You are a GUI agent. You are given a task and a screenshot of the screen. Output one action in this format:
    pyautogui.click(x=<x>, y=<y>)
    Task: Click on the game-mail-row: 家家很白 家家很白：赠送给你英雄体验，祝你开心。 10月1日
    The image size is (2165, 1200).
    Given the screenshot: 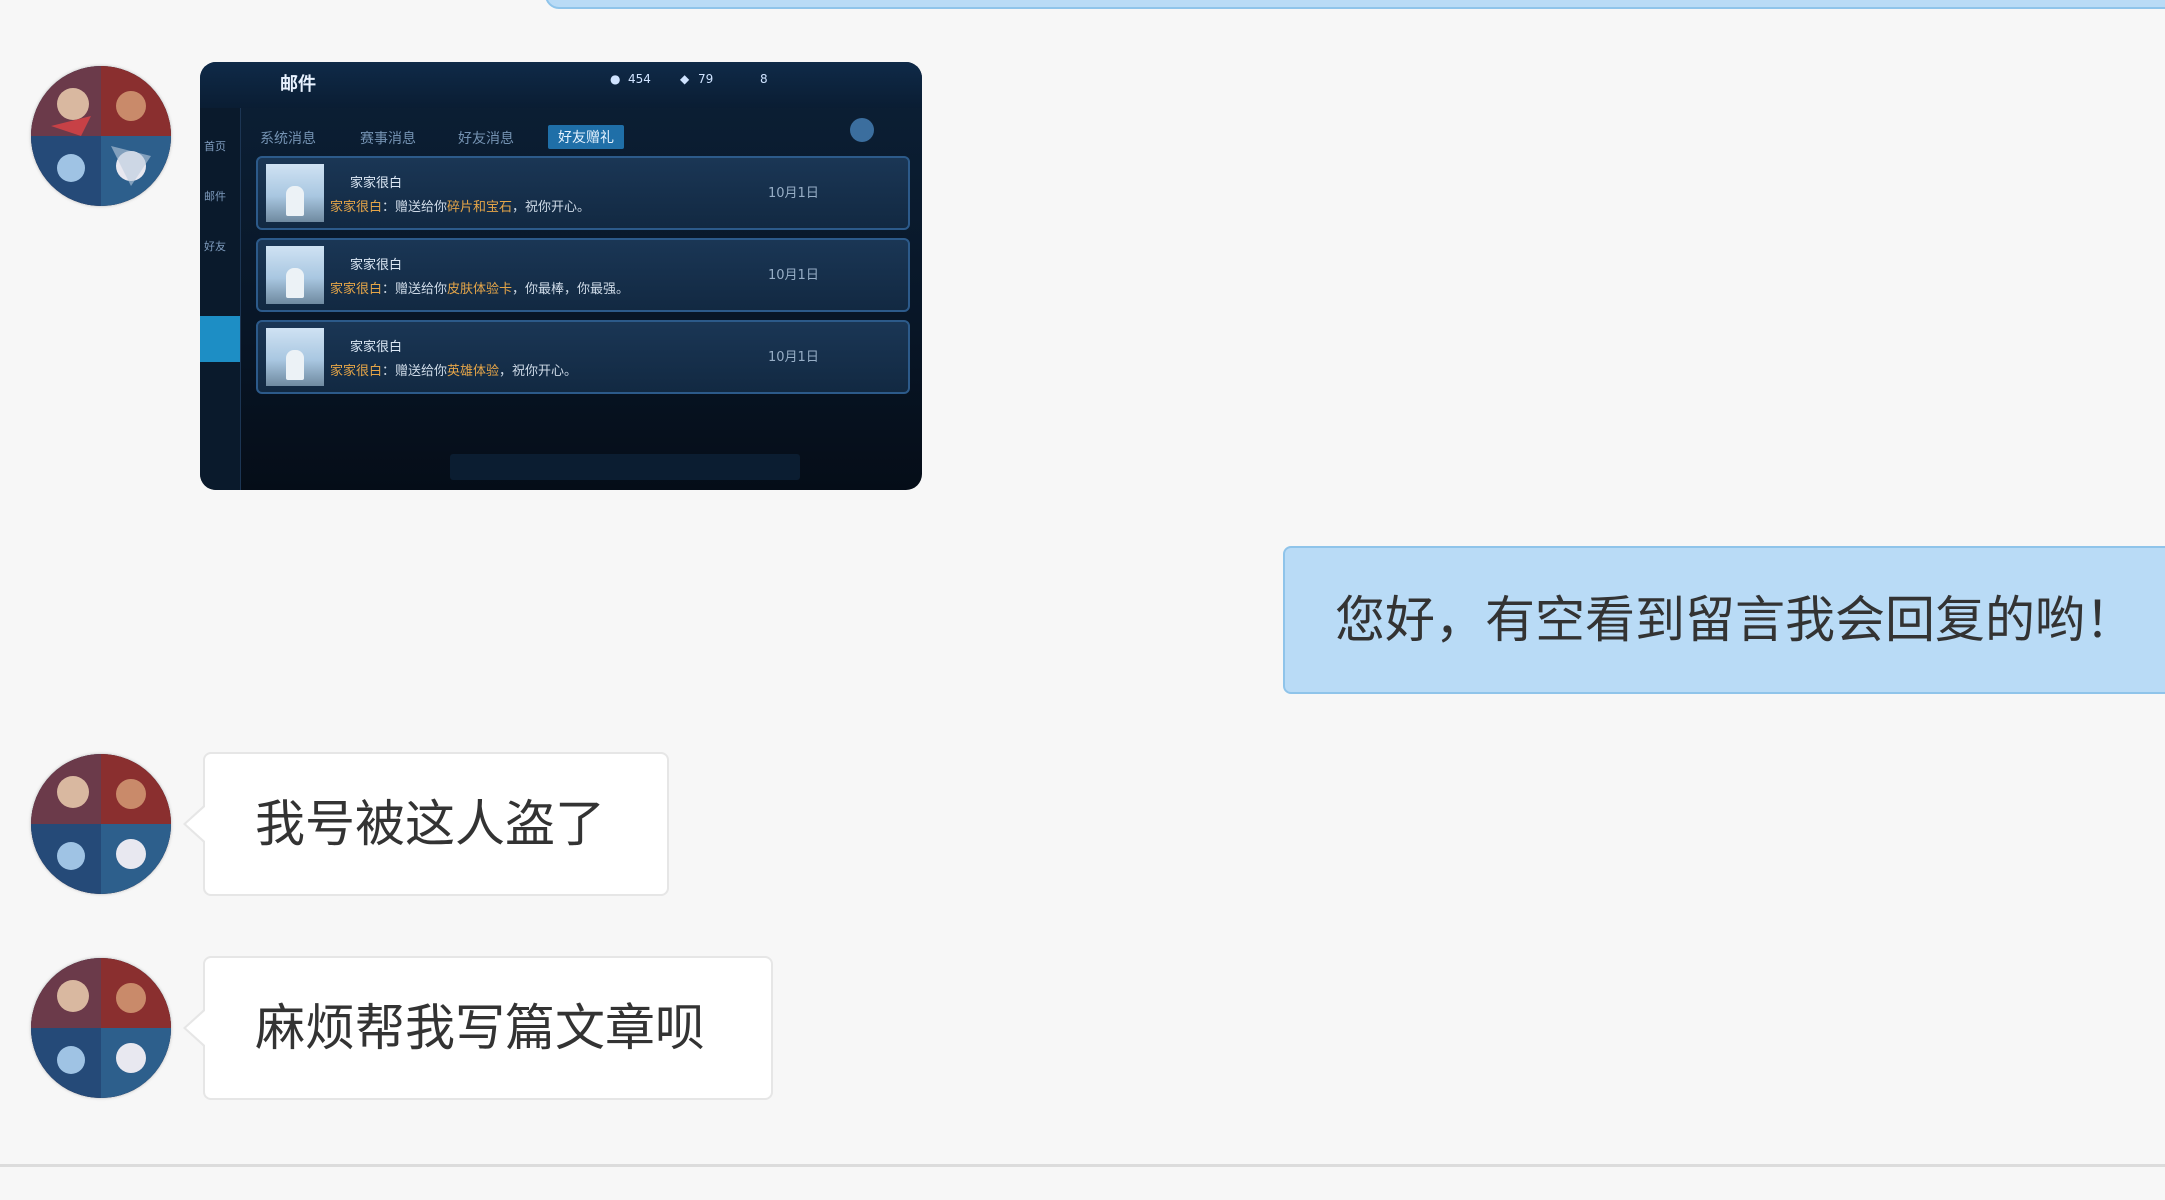 What is the action you would take?
    pyautogui.click(x=583, y=357)
    